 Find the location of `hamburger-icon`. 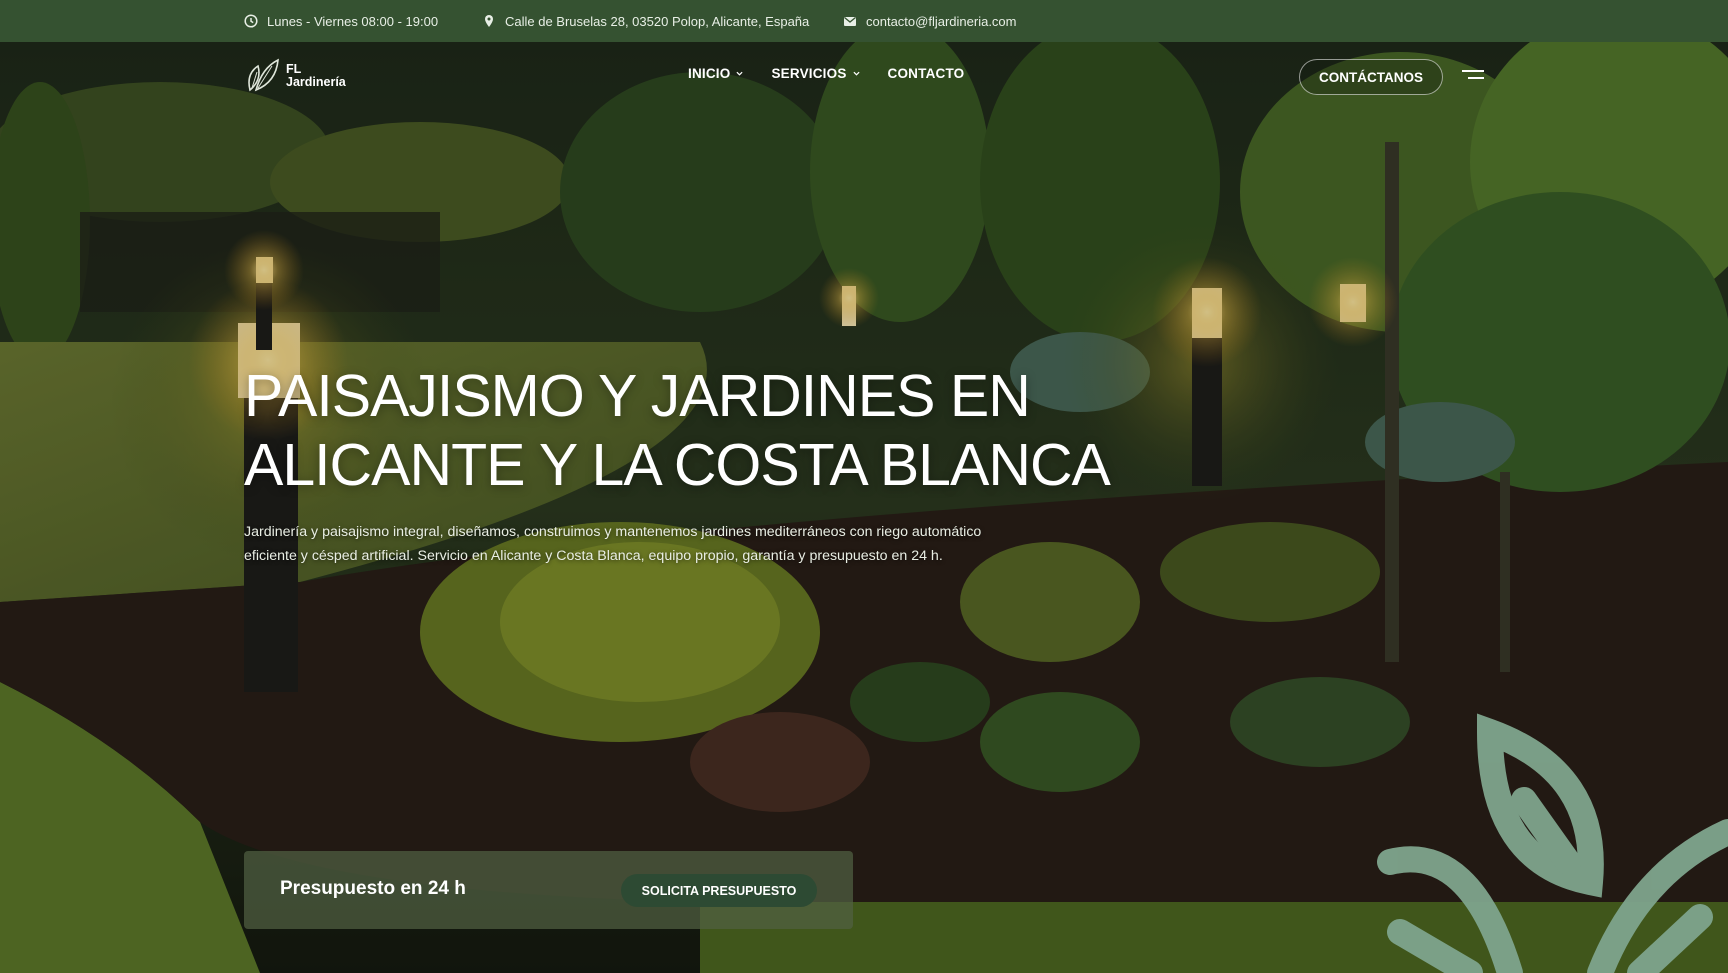

hamburger-icon is located at coordinates (1473, 77).